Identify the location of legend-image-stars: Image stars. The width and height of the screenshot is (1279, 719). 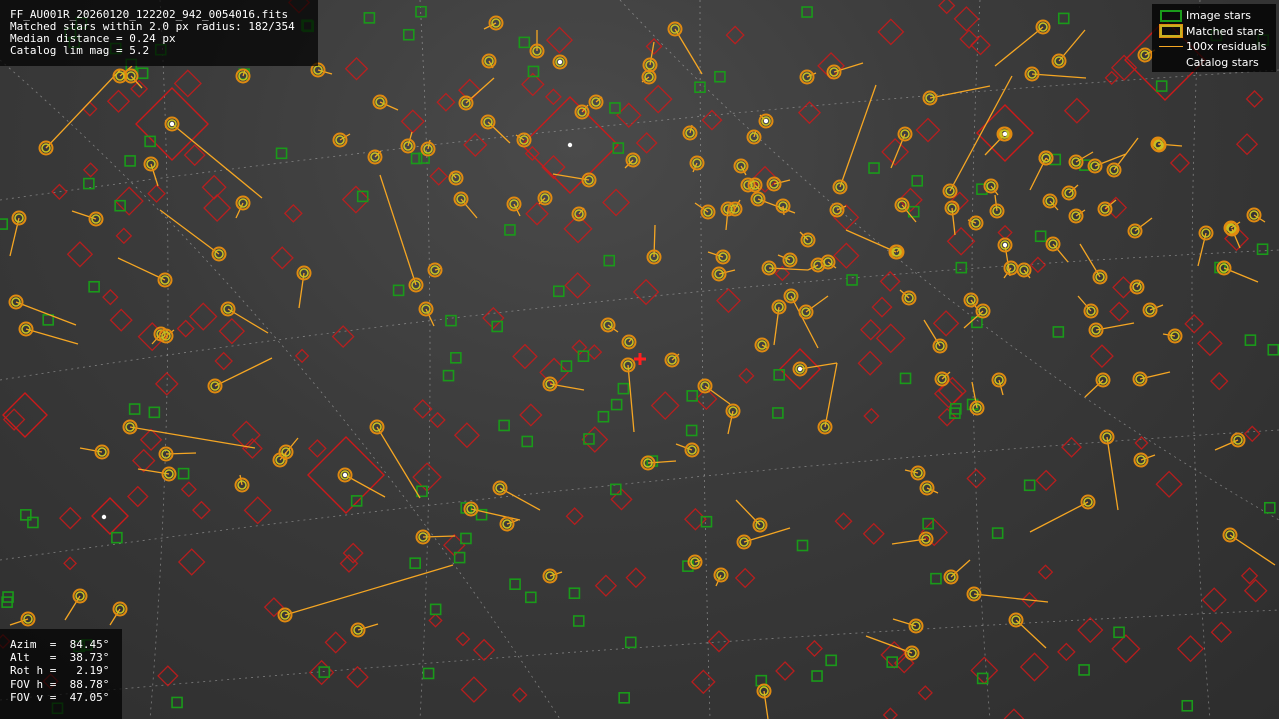
(1216, 16).